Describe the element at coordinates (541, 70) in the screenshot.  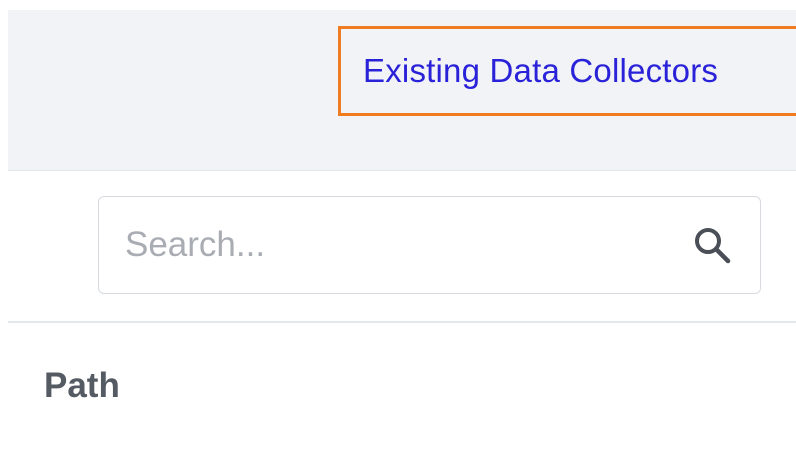
I see `tab-label: Existing Data Collectors` at that location.